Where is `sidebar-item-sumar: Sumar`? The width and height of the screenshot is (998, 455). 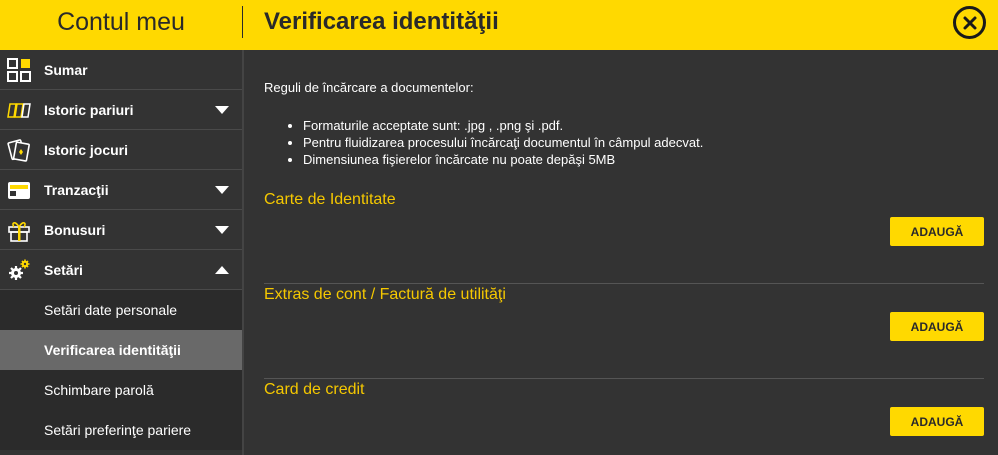
sidebar-item-sumar: Sumar is located at coordinates (121, 70).